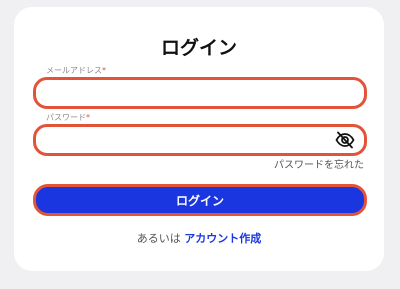 The width and height of the screenshot is (400, 289). I want to click on password-field-container, so click(200, 140).